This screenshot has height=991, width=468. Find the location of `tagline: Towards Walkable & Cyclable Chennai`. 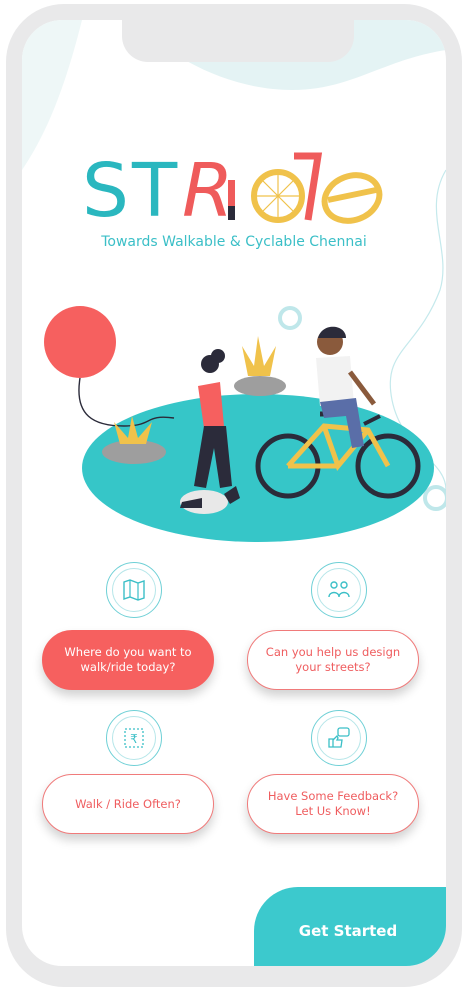

tagline: Towards Walkable & Cyclable Chennai is located at coordinates (234, 242).